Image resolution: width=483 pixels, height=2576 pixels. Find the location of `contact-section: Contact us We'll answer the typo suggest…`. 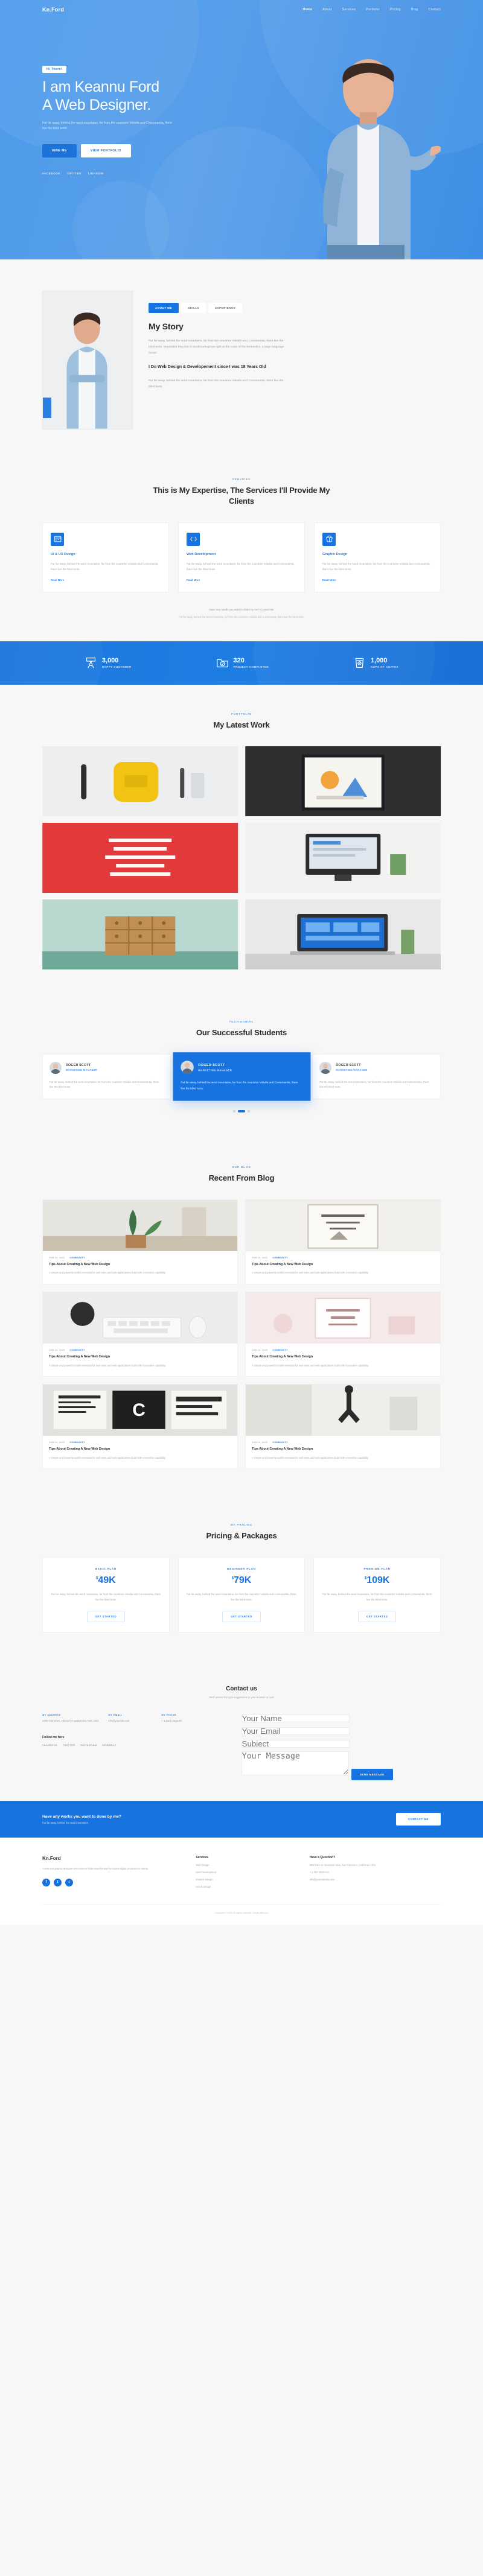

contact-section: Contact us We'll answer the typo suggest… is located at coordinates (241, 1731).